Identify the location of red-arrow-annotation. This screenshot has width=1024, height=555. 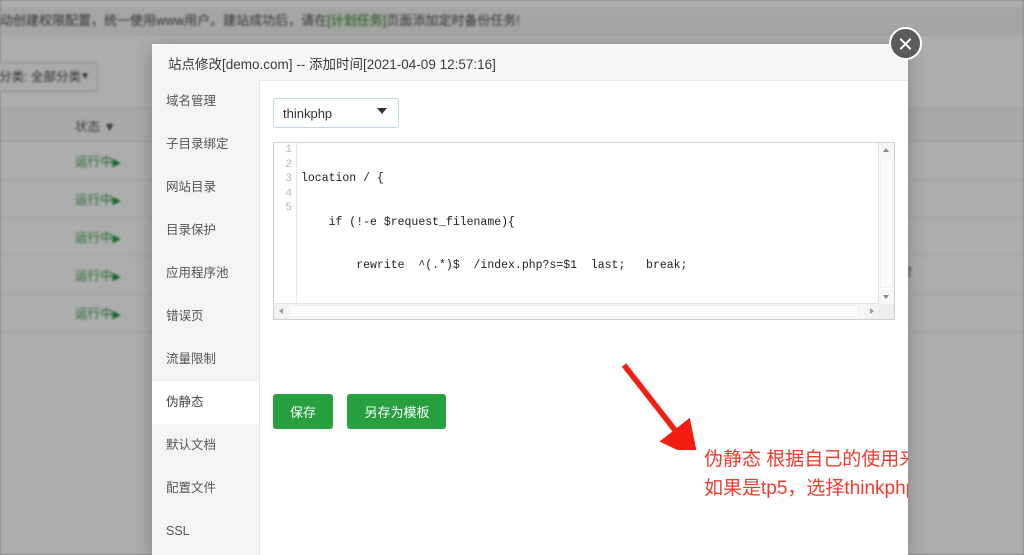
(659, 406).